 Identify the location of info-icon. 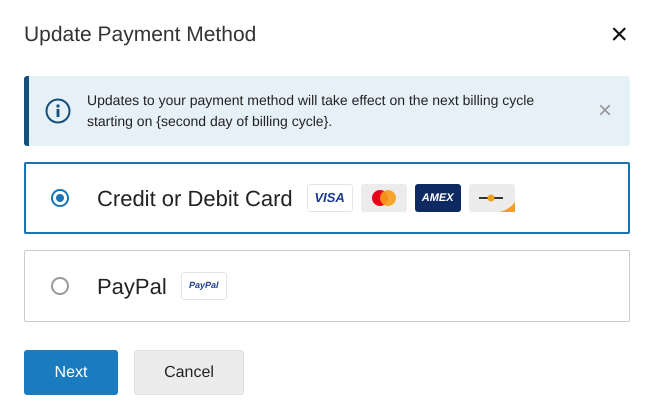
(58, 111).